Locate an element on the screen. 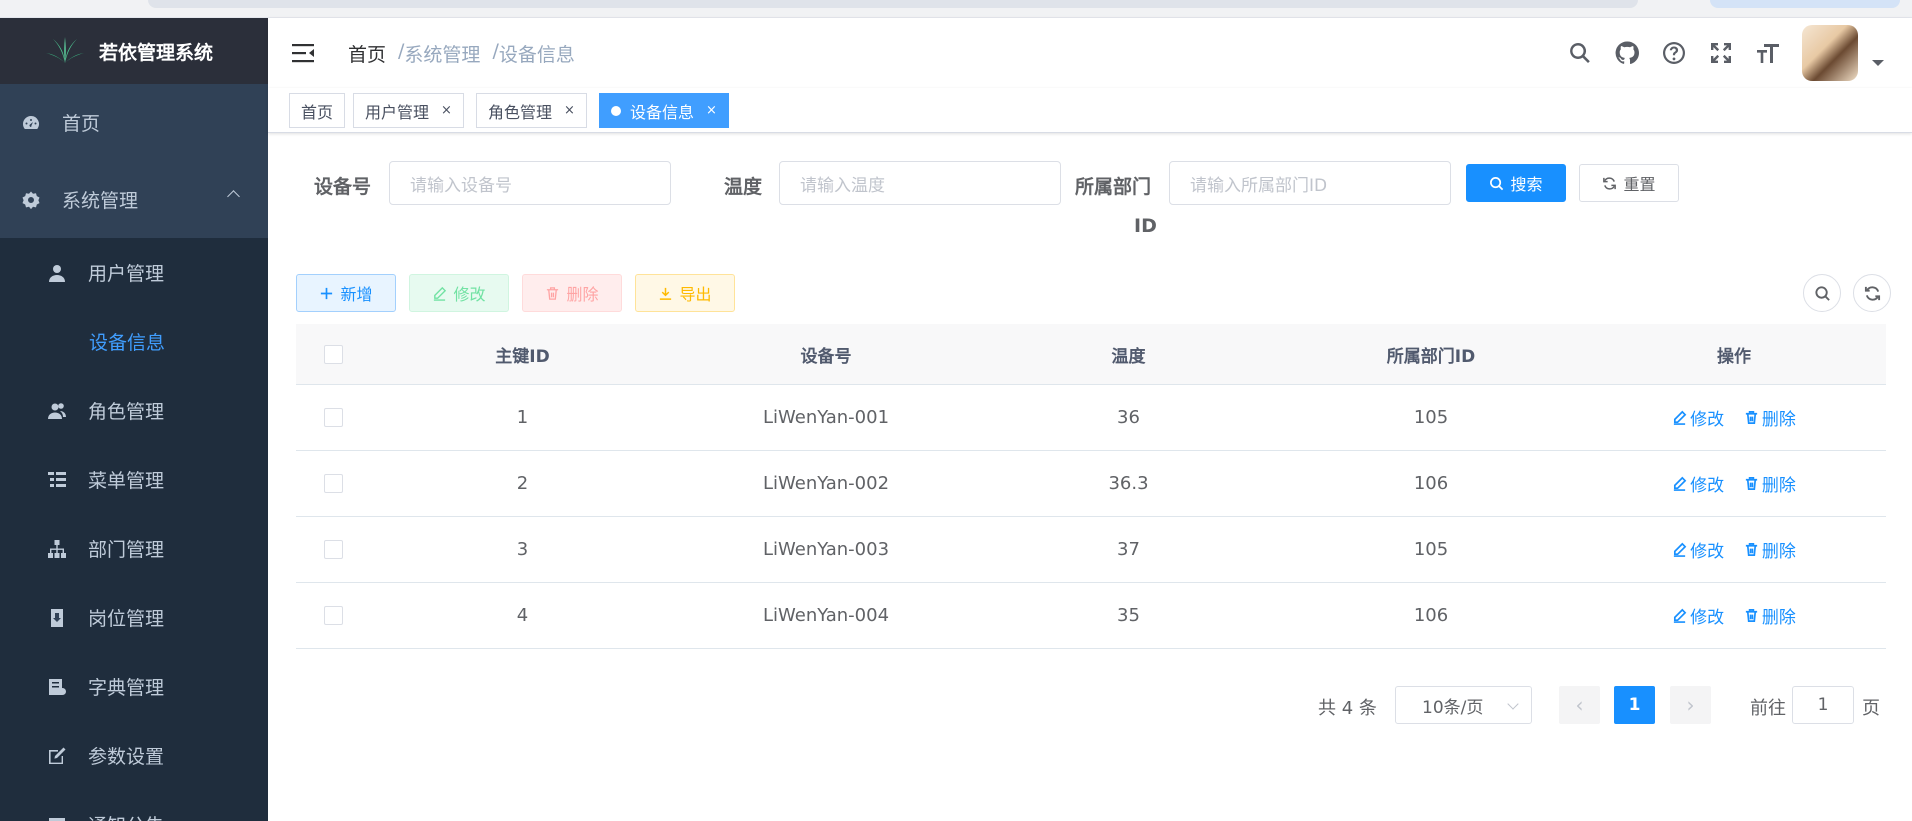 Image resolution: width=1912 pixels, height=821 pixels. reset-button: 重置 is located at coordinates (1629, 183).